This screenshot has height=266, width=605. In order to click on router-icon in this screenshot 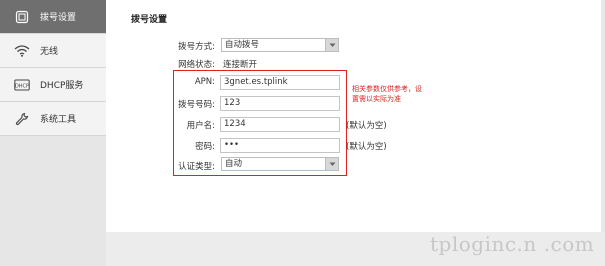, I will do `click(22, 17)`.